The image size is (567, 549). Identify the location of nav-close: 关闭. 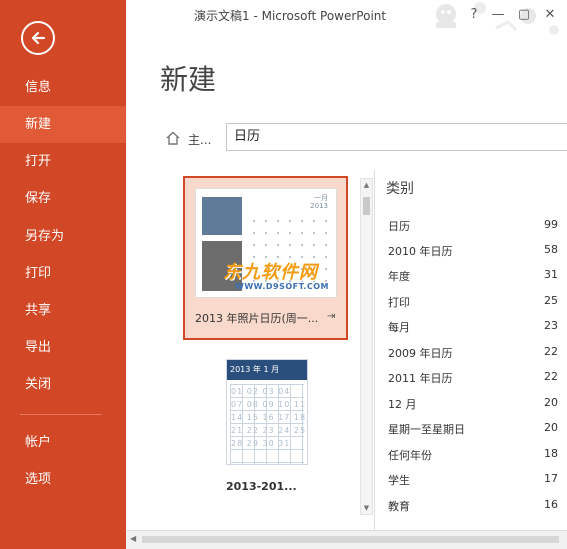
(63, 384).